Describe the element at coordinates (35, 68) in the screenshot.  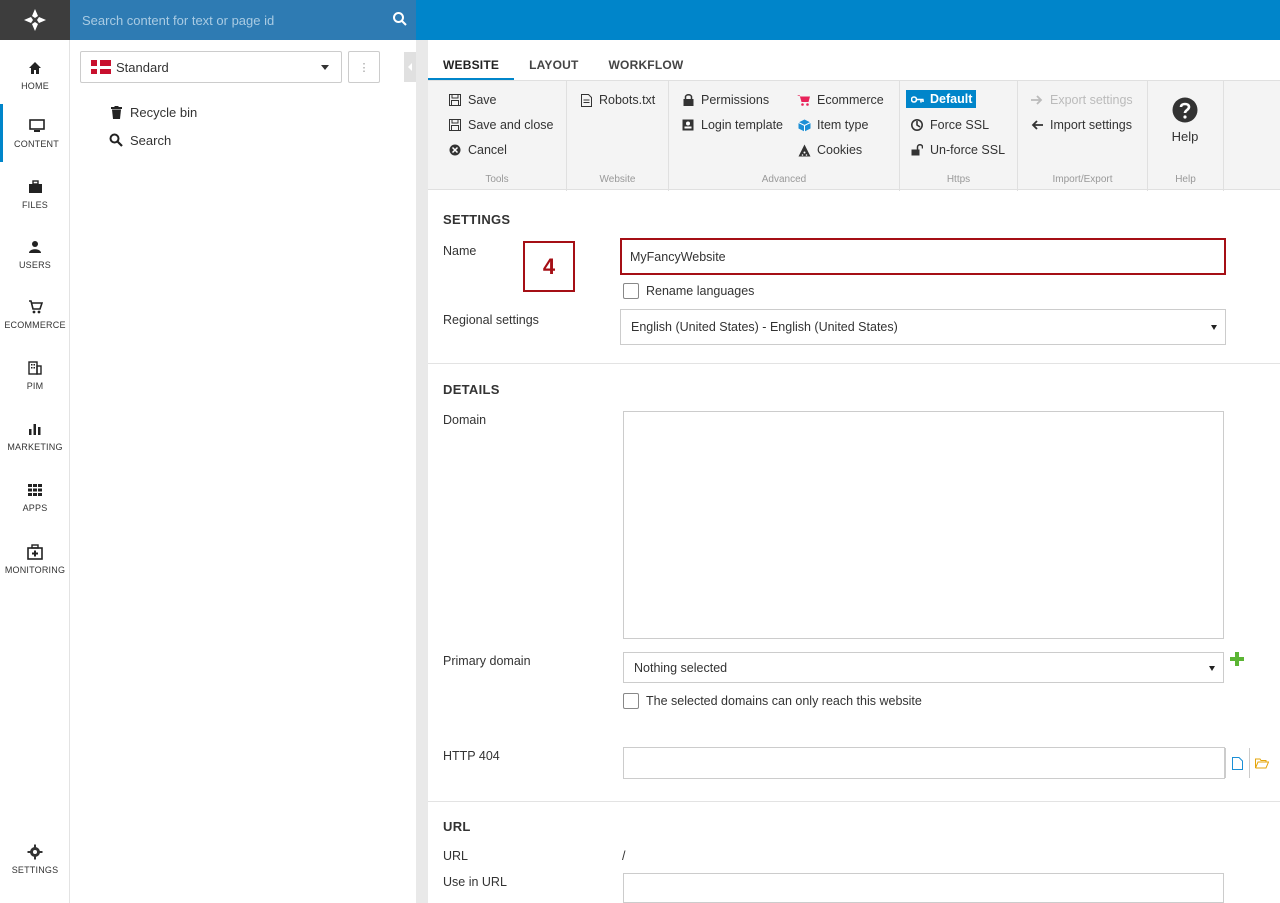
I see `home-icon` at that location.